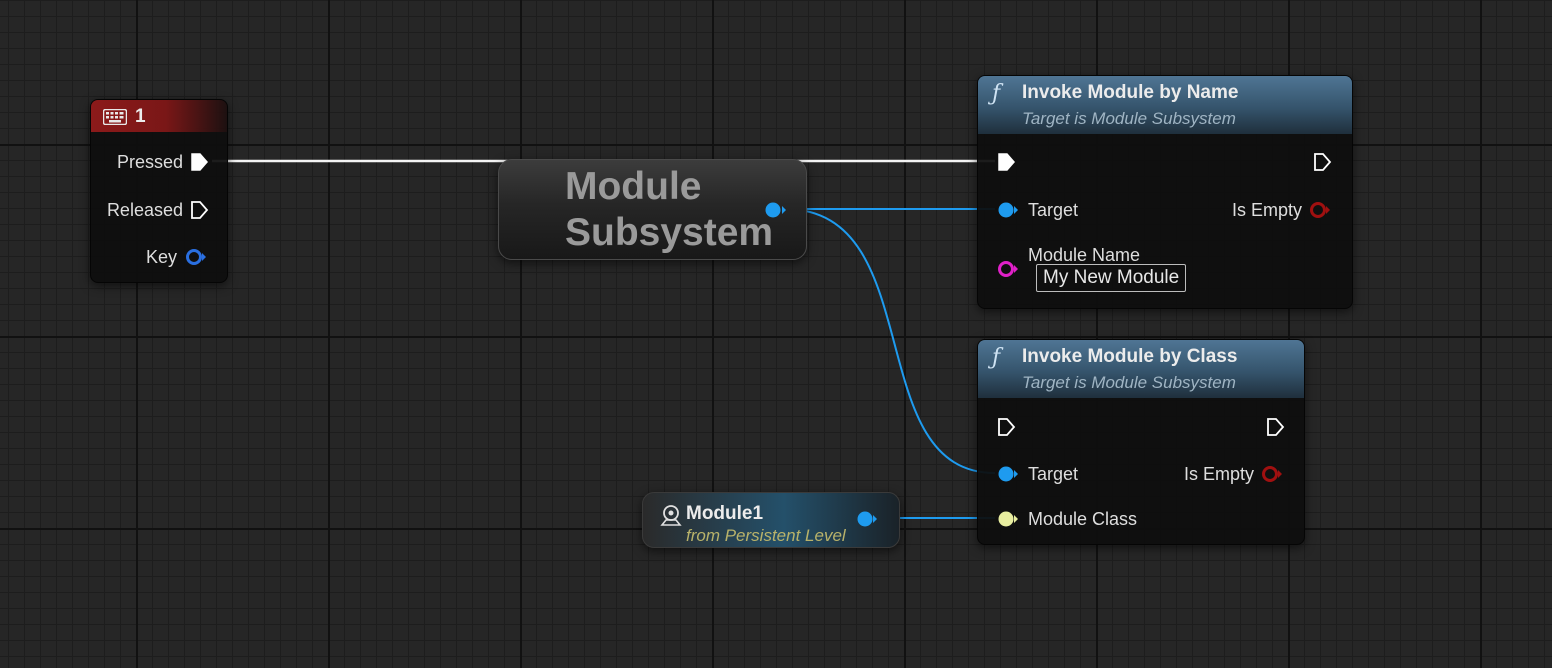 This screenshot has height=668, width=1552. What do you see at coordinates (149, 162) in the screenshot?
I see `pressed-pin-label: Pressed` at bounding box center [149, 162].